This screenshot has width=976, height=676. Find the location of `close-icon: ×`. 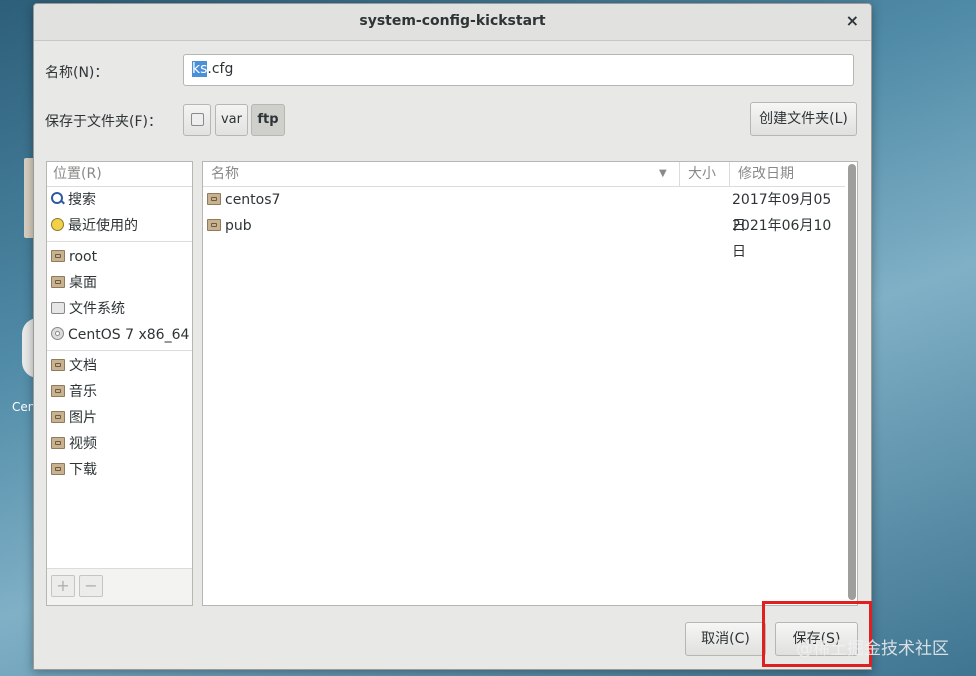

close-icon: × is located at coordinates (852, 20).